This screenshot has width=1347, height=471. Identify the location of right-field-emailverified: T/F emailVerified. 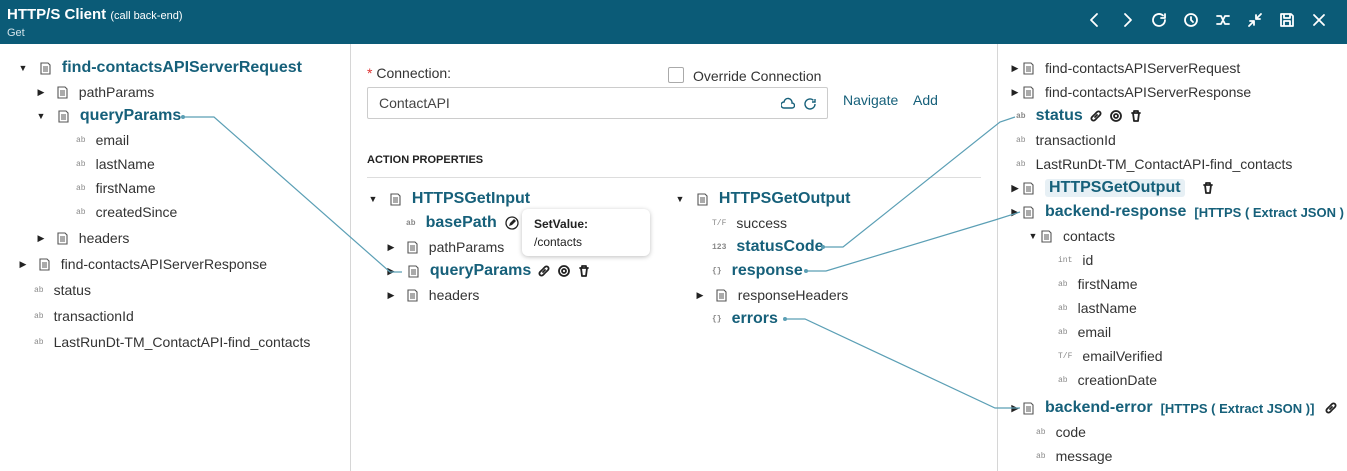
(1110, 356).